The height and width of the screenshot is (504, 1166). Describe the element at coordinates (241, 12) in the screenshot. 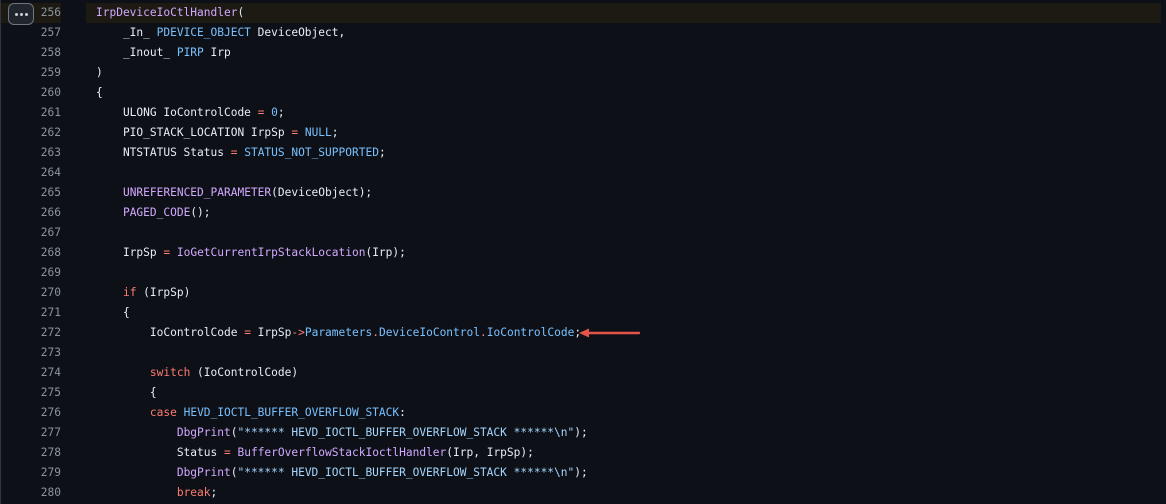

I see `code-token: (` at that location.